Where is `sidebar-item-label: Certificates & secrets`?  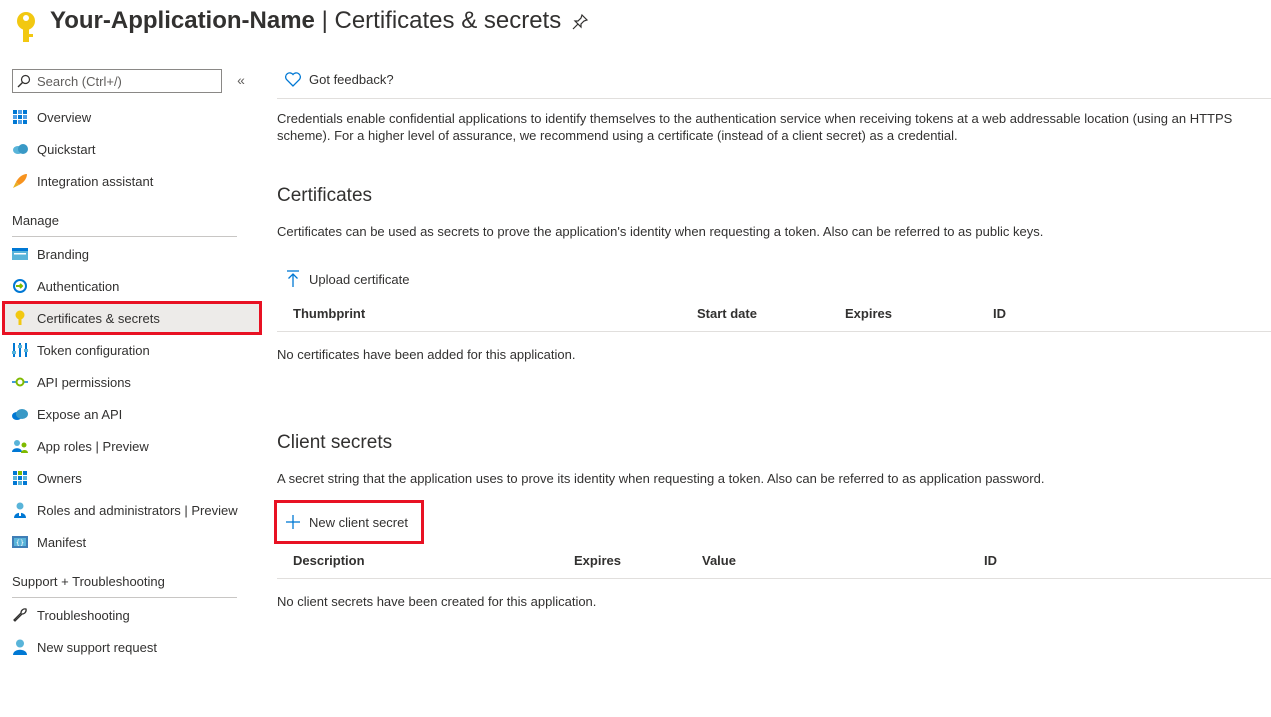 sidebar-item-label: Certificates & secrets is located at coordinates (98, 318).